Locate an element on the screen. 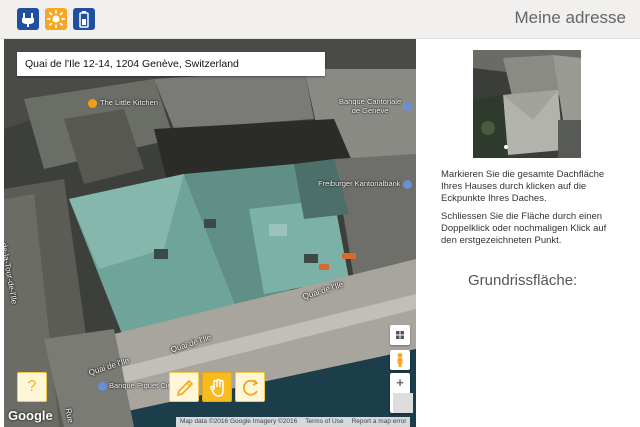 This screenshot has height=427, width=640. sun-icon is located at coordinates (56, 19).